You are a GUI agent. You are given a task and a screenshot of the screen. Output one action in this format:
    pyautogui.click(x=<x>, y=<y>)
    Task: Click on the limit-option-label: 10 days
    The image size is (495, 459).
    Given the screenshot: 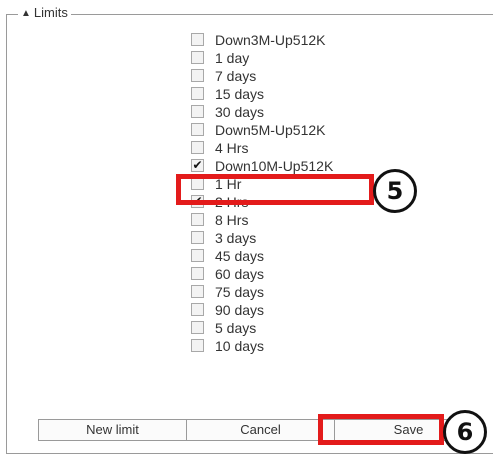 What is the action you would take?
    pyautogui.click(x=240, y=346)
    